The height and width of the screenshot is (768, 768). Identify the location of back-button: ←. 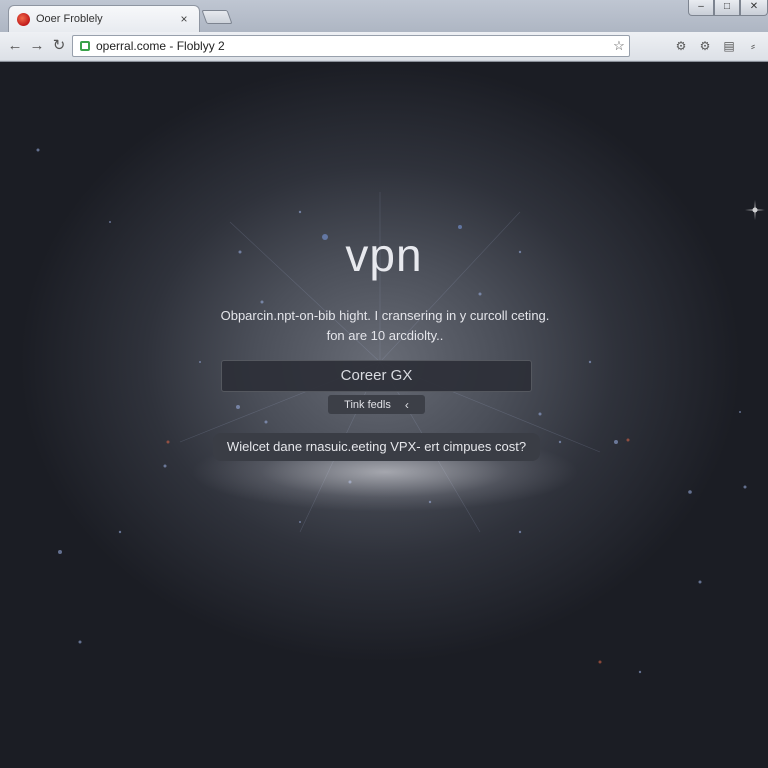
(15, 46).